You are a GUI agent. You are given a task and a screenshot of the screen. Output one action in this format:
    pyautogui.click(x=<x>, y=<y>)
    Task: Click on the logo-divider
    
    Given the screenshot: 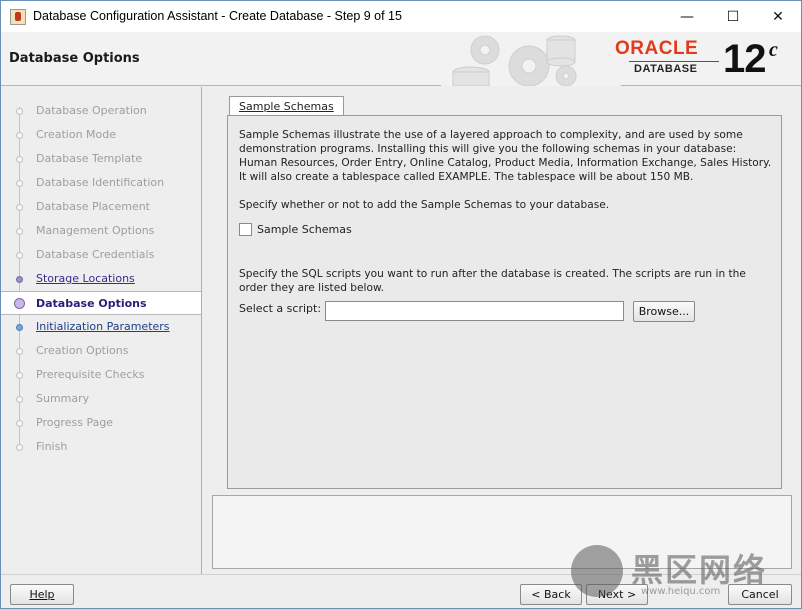 What is the action you would take?
    pyautogui.click(x=674, y=61)
    